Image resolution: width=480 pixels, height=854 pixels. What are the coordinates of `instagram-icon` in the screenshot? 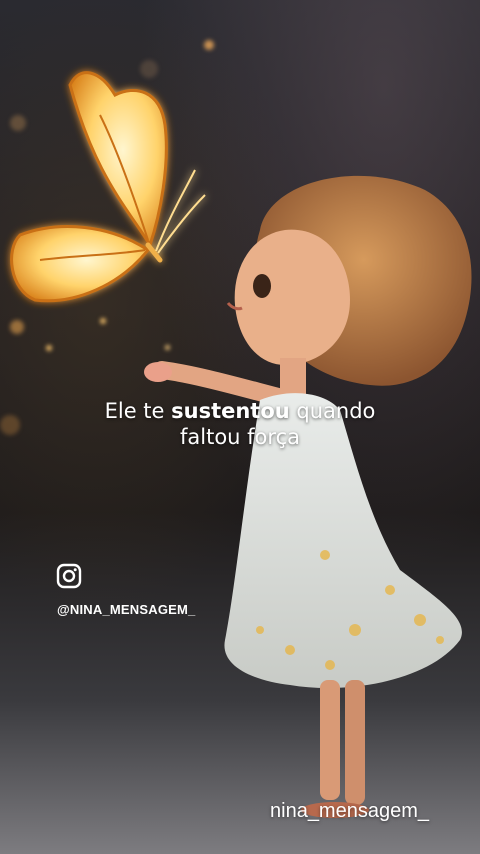 It's located at (69, 576).